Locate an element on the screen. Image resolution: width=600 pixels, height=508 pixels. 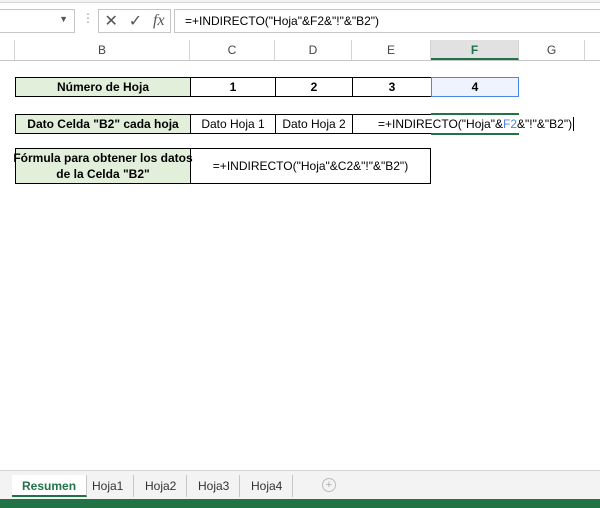
column-header-e: E is located at coordinates (391, 50).